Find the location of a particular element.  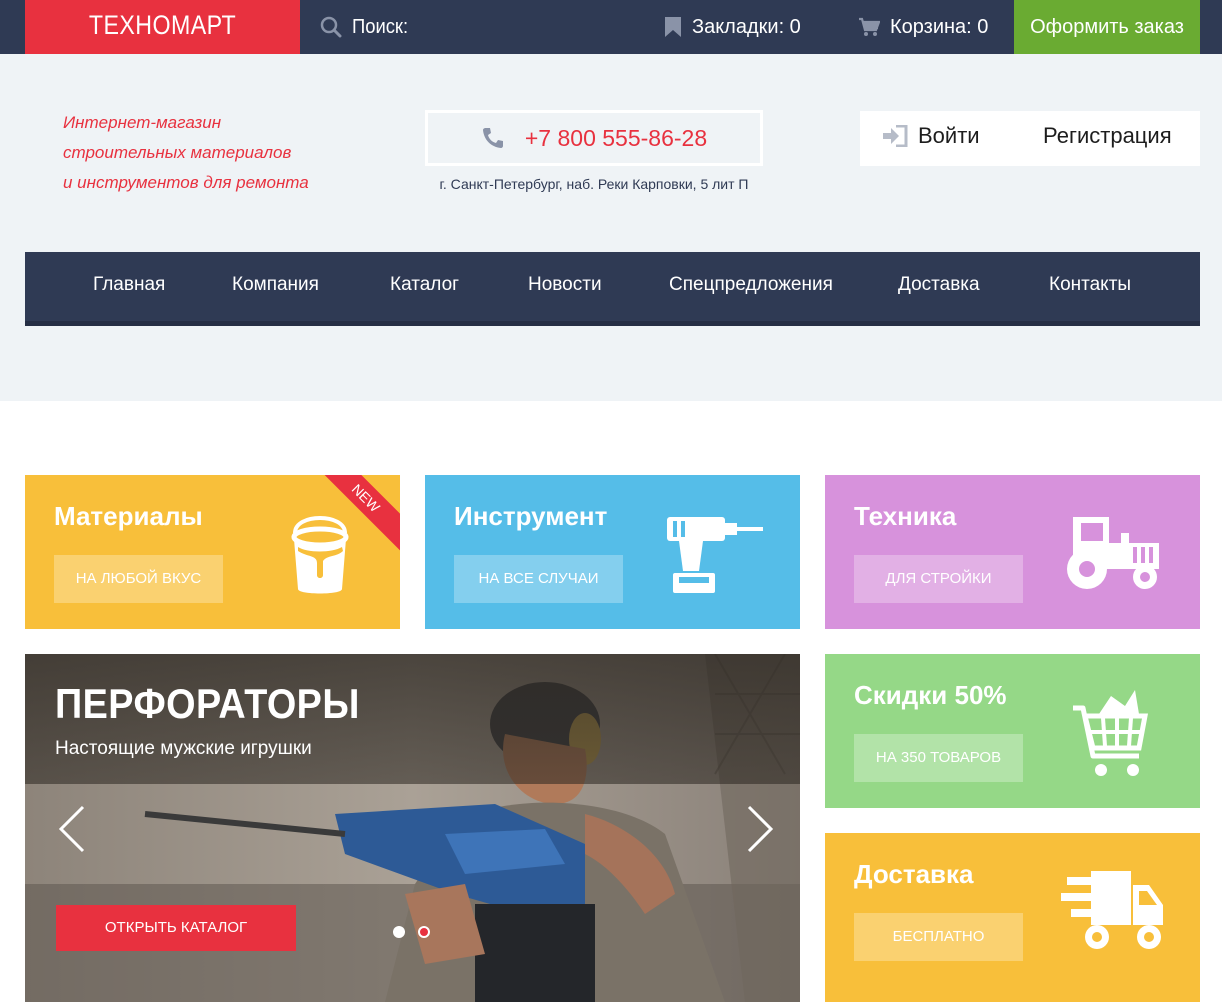

tile-title: Доставка is located at coordinates (914, 874).